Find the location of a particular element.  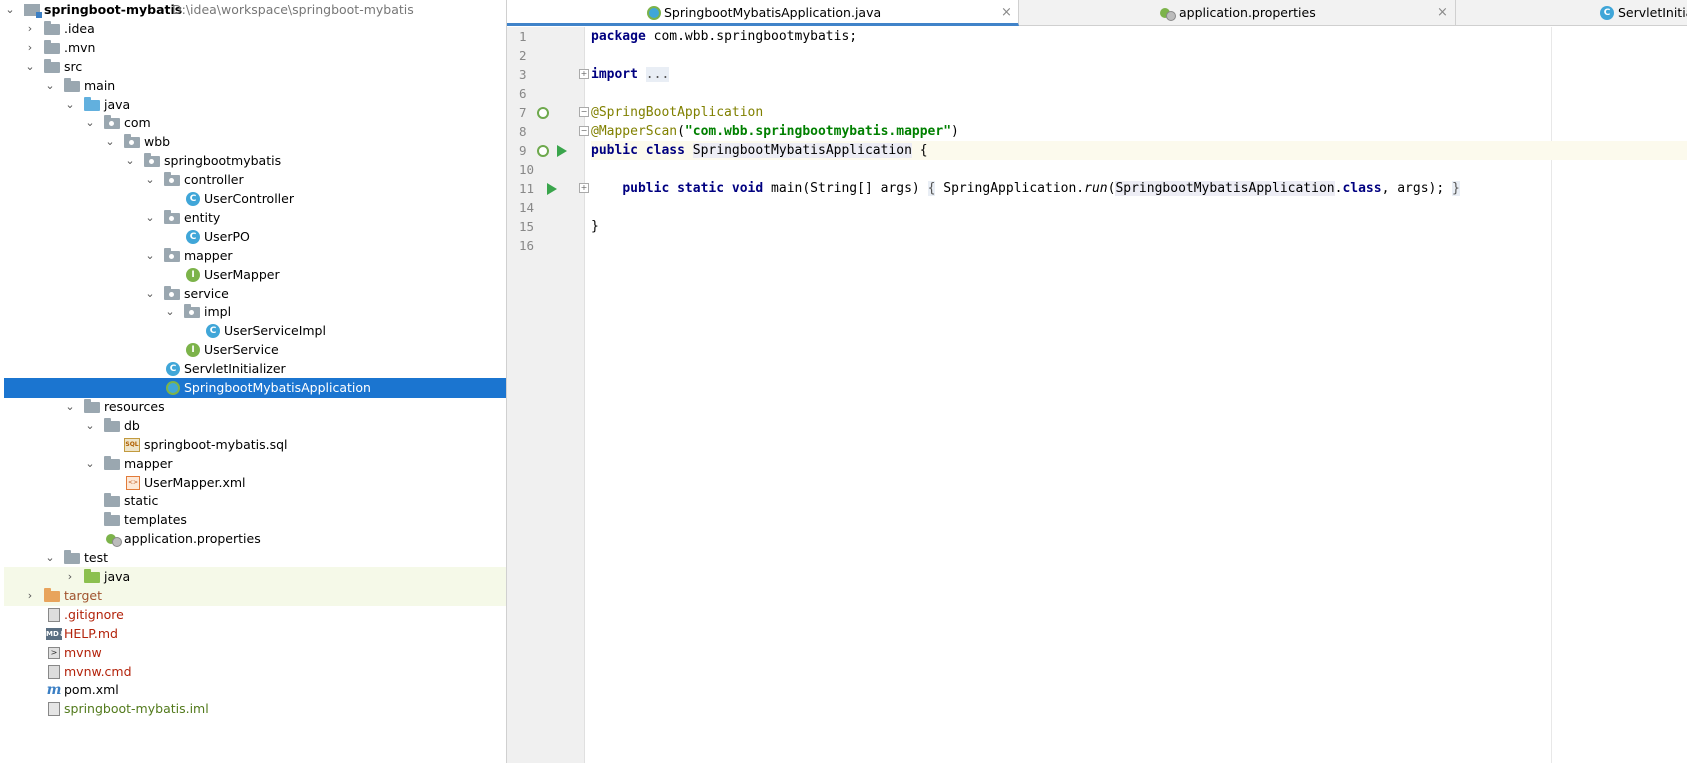

tree-node-impl: ⌄ impl is located at coordinates (253, 312).